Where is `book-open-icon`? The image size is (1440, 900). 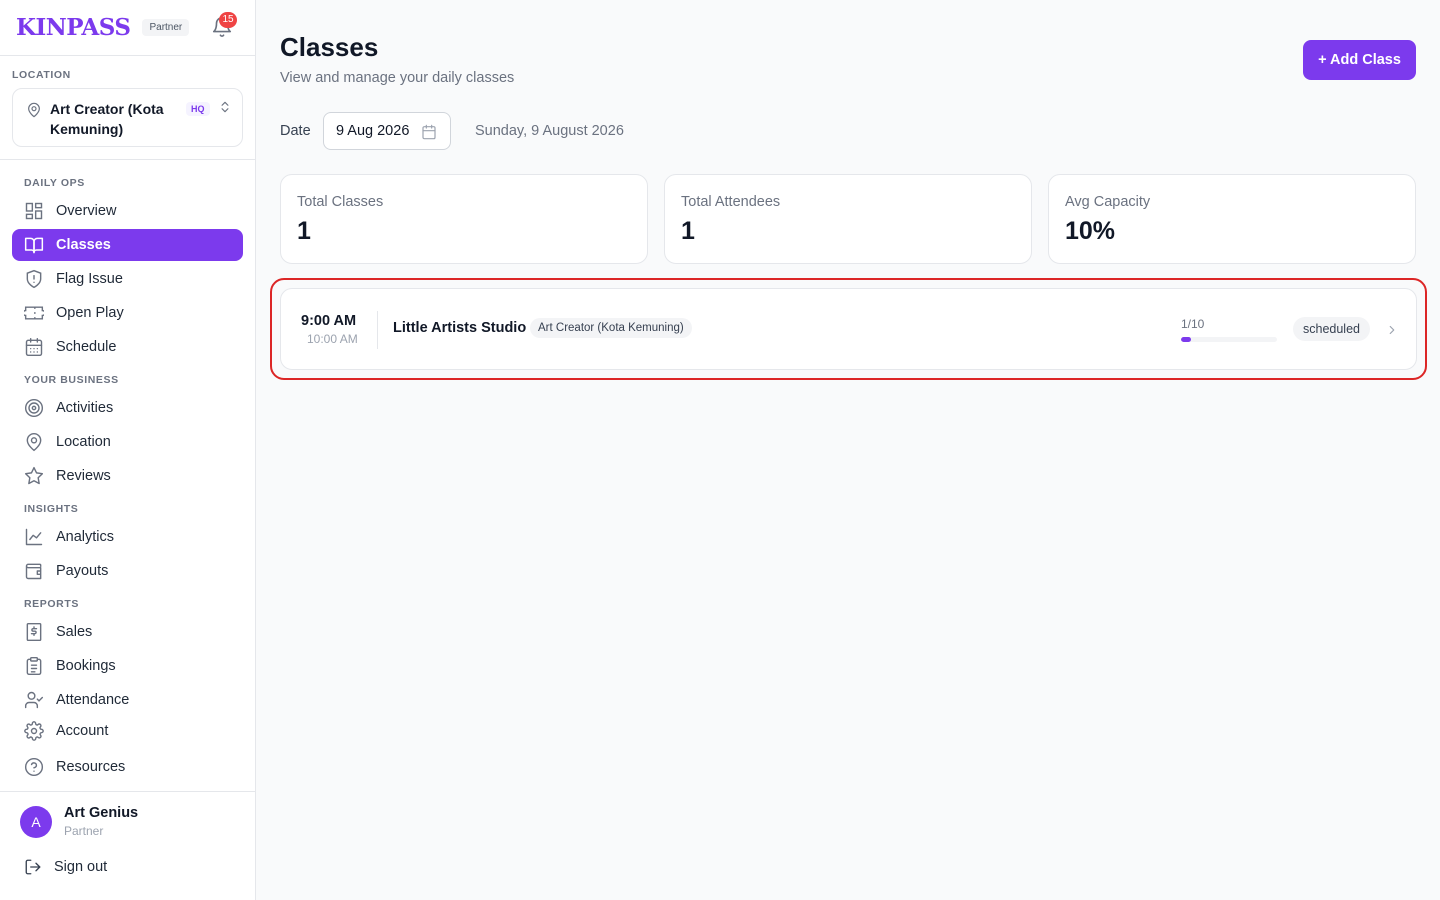
book-open-icon is located at coordinates (34, 245).